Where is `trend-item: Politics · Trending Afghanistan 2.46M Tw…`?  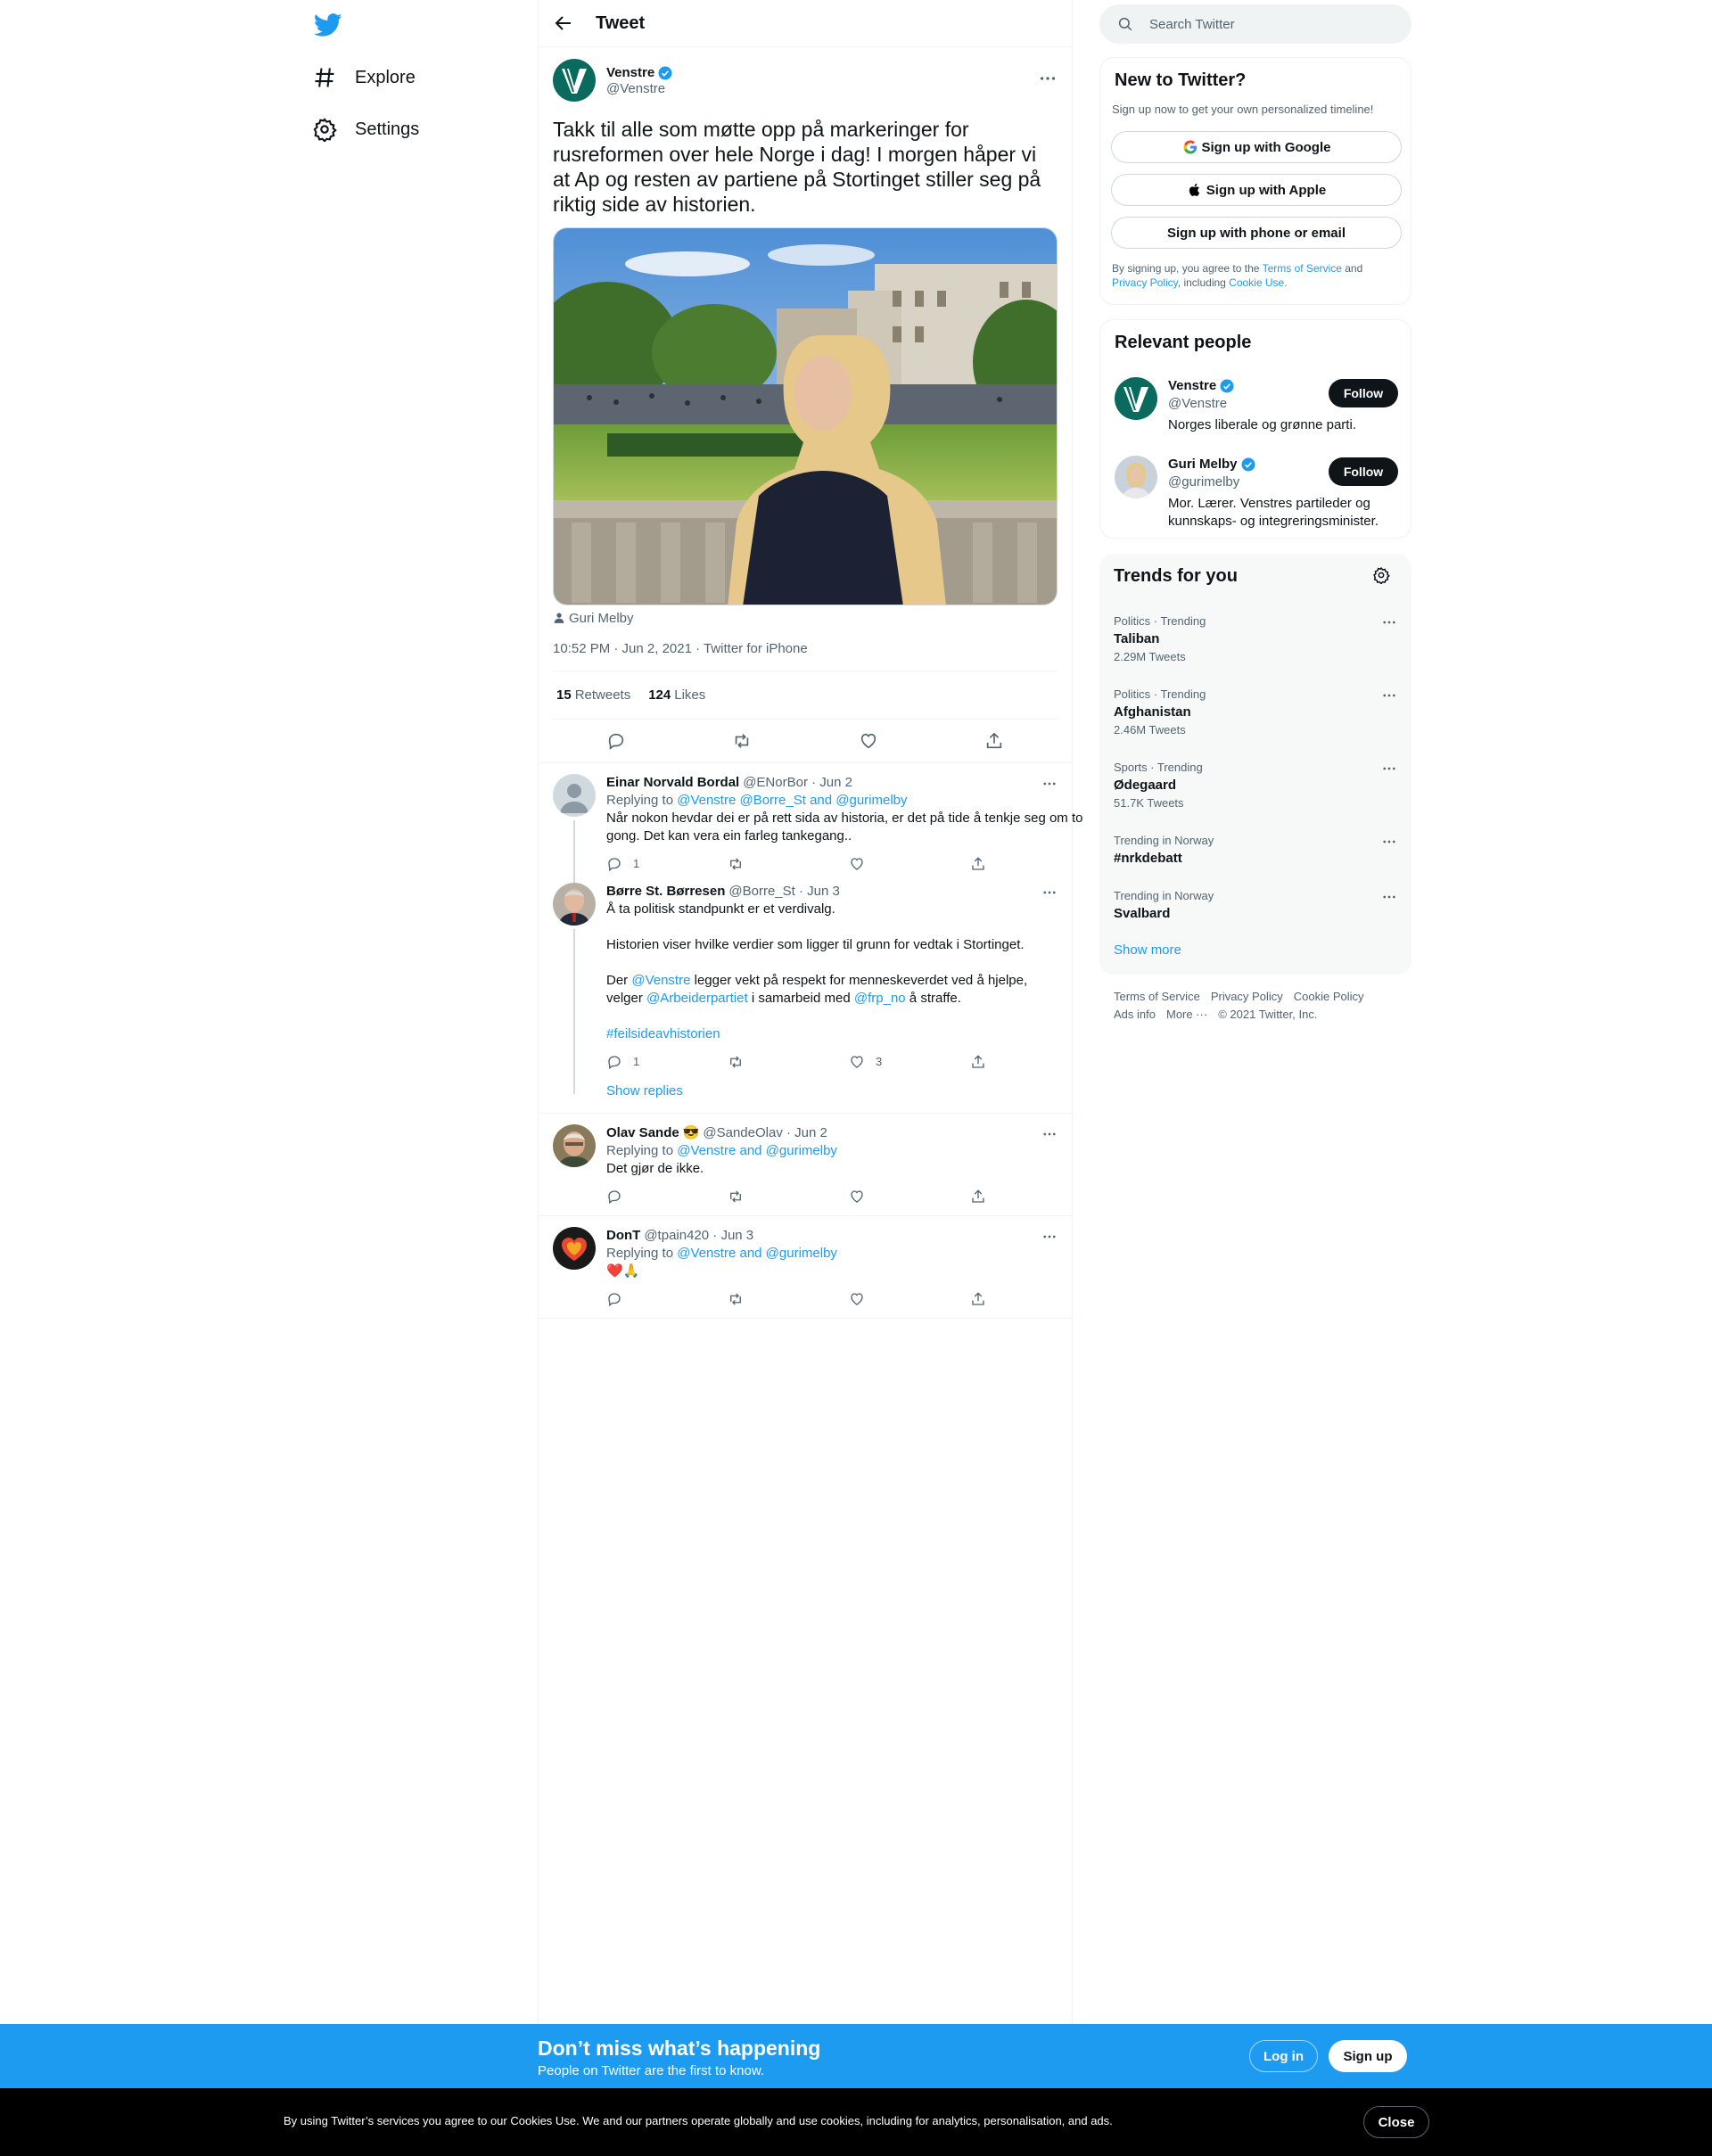
trend-item: Politics · Trending Afghanistan 2.46M Tw… is located at coordinates (1255, 713).